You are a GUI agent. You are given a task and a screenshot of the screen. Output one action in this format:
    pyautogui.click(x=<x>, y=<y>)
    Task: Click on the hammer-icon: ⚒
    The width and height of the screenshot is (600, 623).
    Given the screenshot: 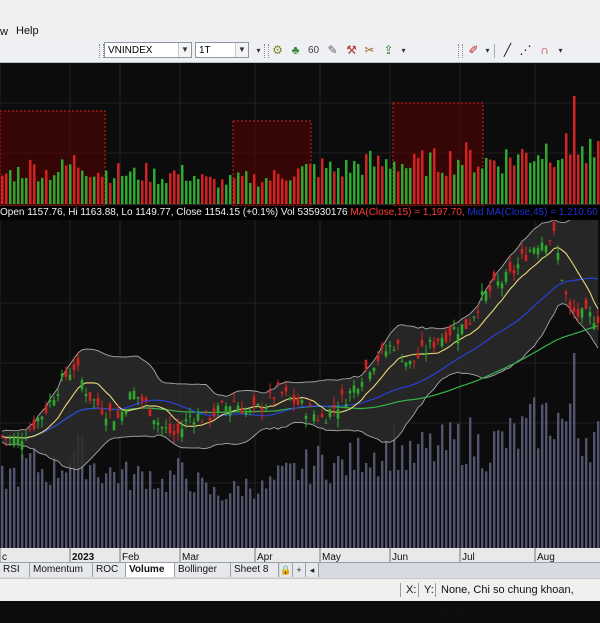 What is the action you would take?
    pyautogui.click(x=351, y=50)
    